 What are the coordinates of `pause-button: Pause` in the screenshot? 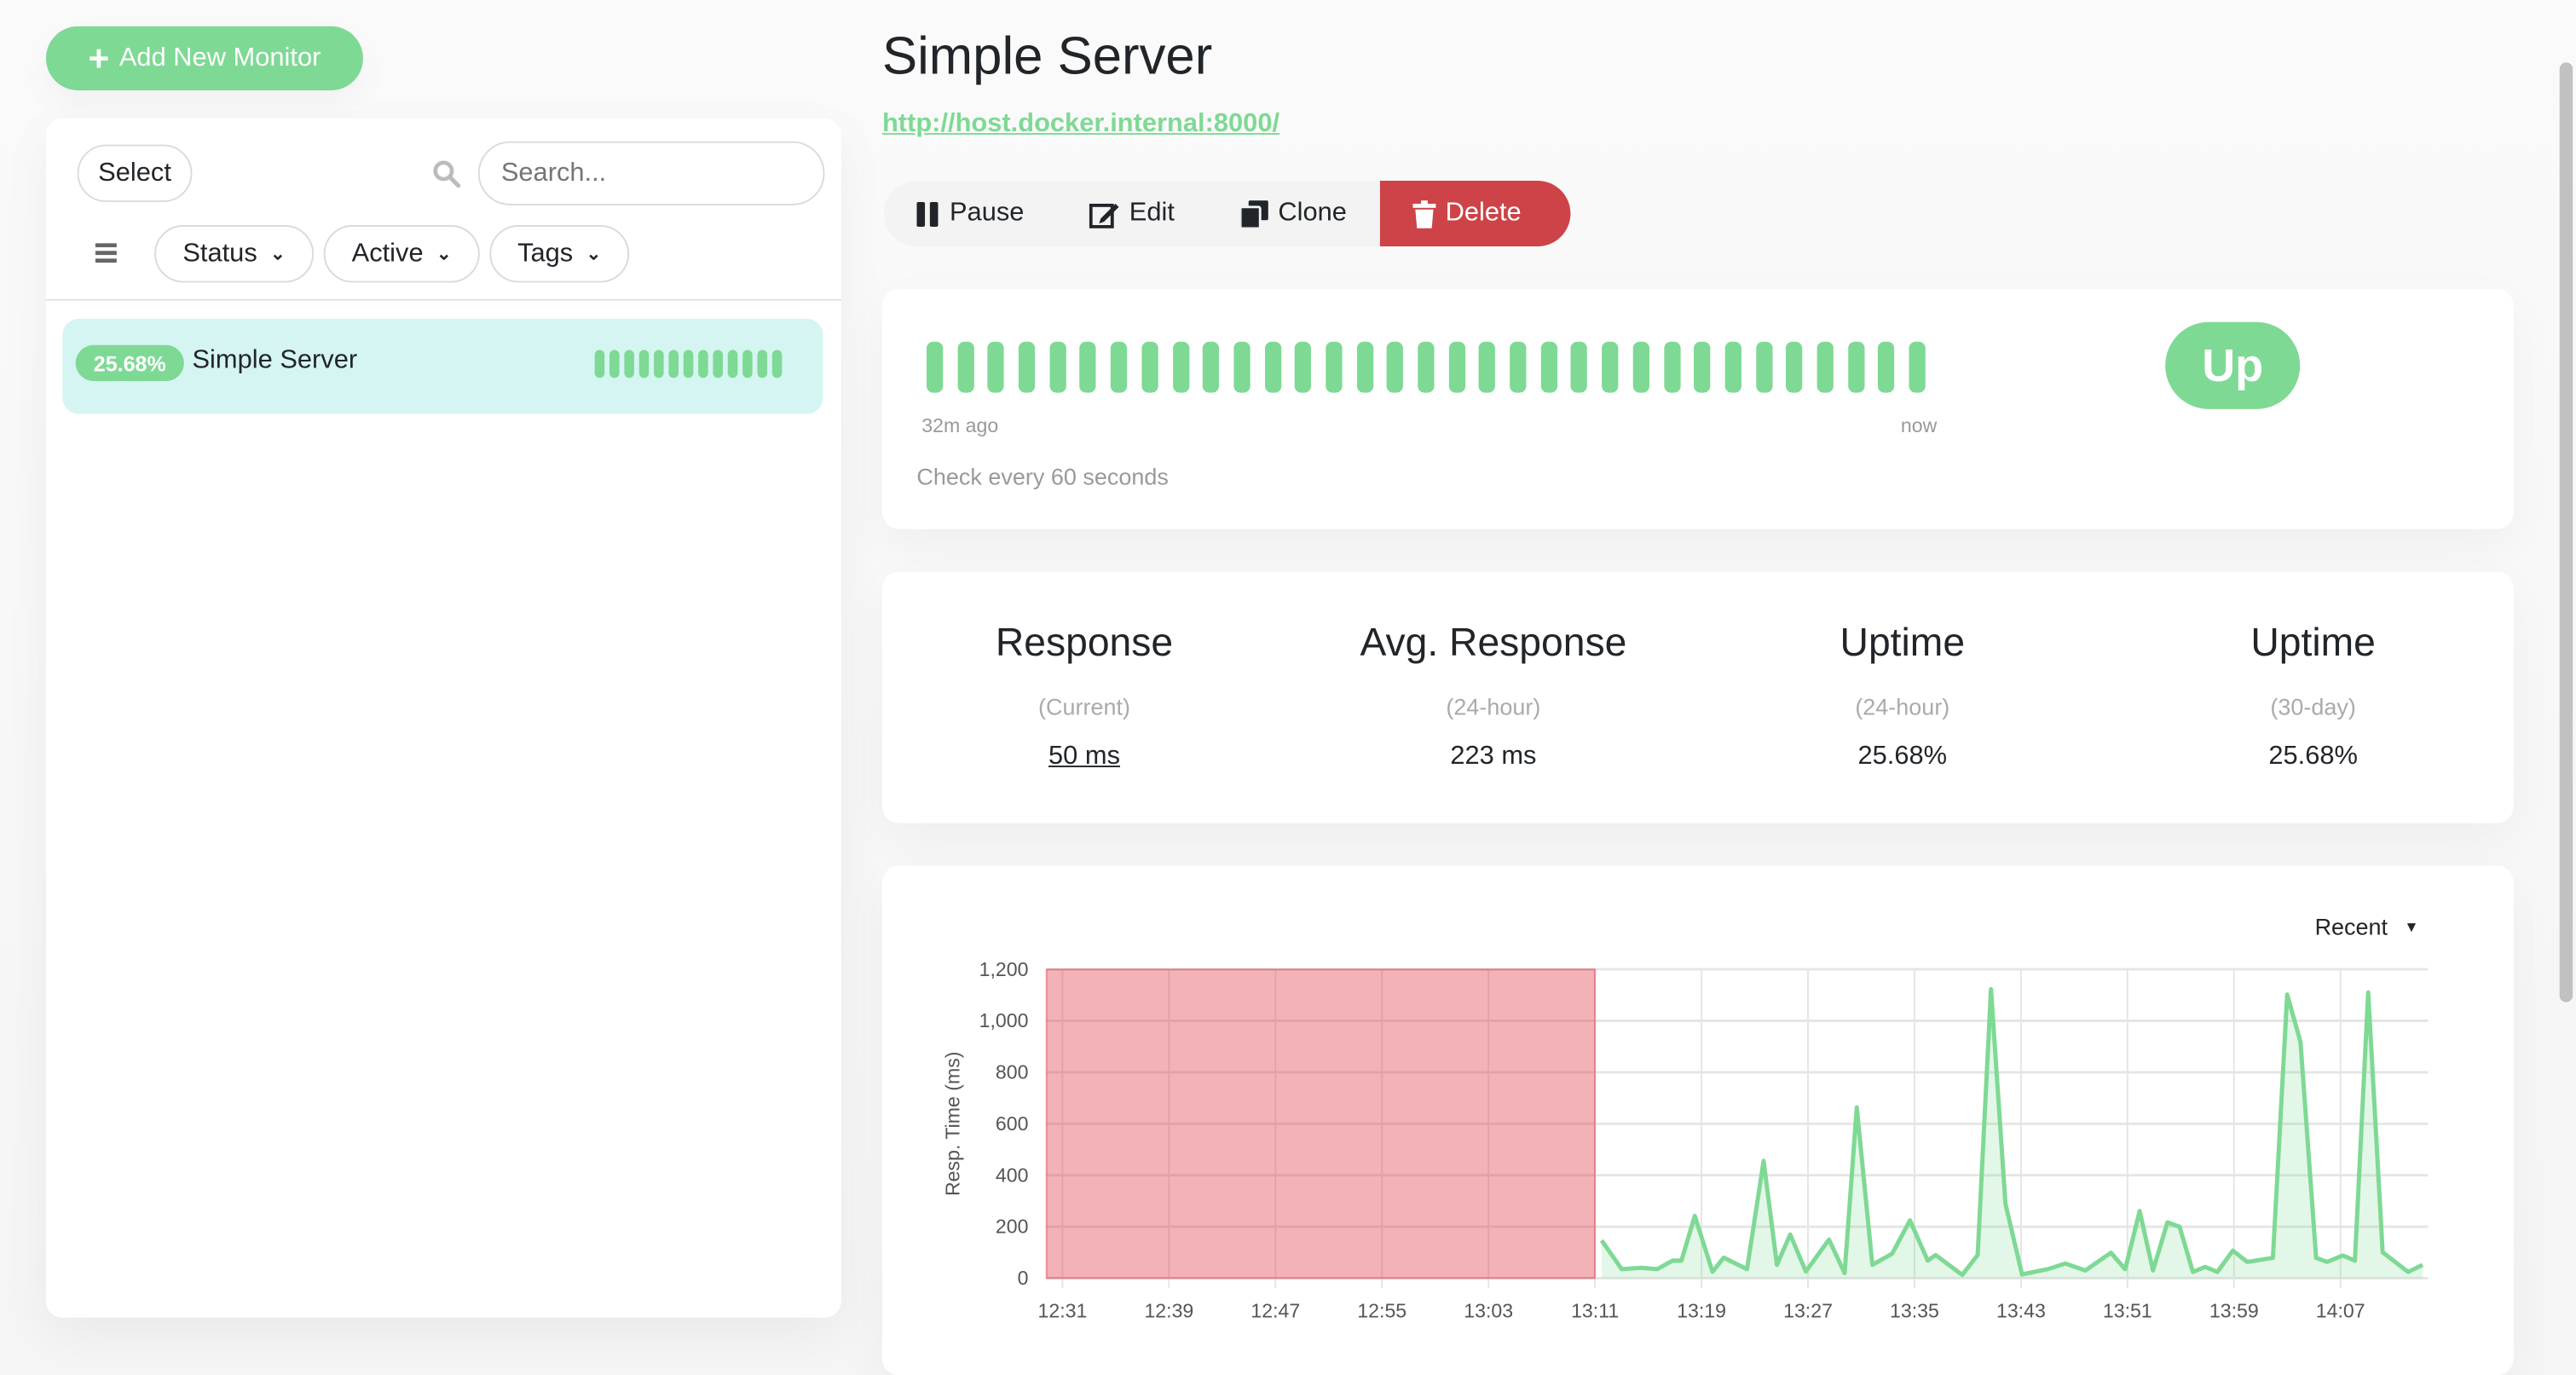 It's located at (970, 213).